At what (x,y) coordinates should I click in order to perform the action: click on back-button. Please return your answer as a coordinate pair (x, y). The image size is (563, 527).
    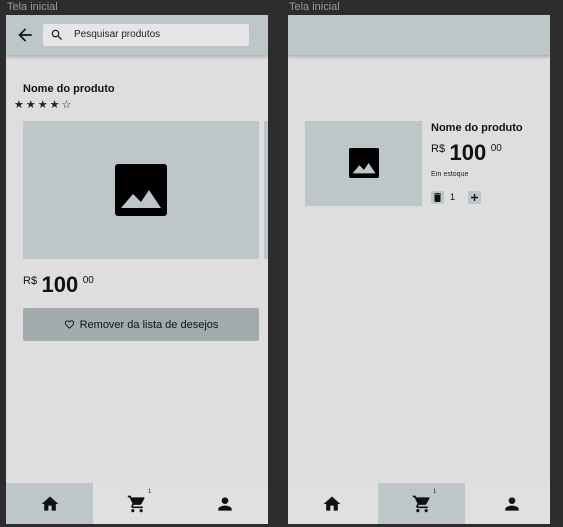
    Looking at the image, I should click on (25, 35).